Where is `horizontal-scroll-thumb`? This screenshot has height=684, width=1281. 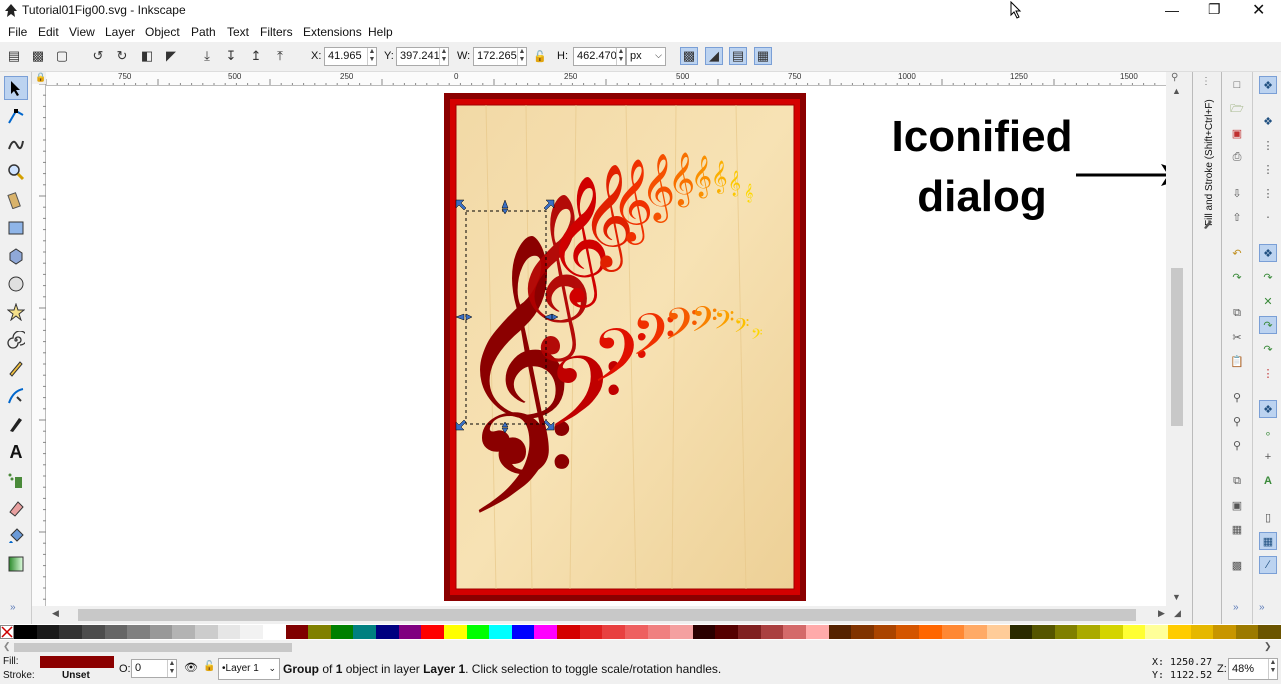 horizontal-scroll-thumb is located at coordinates (607, 615).